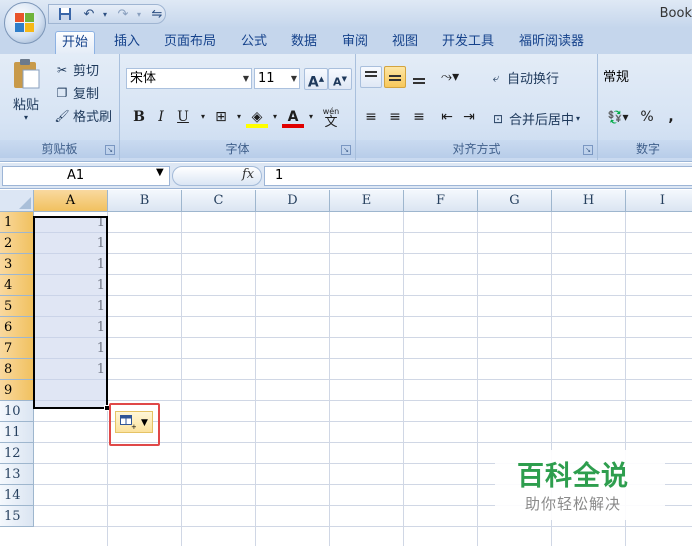 This screenshot has width=692, height=546. I want to click on row-header-7: 7, so click(17, 348).